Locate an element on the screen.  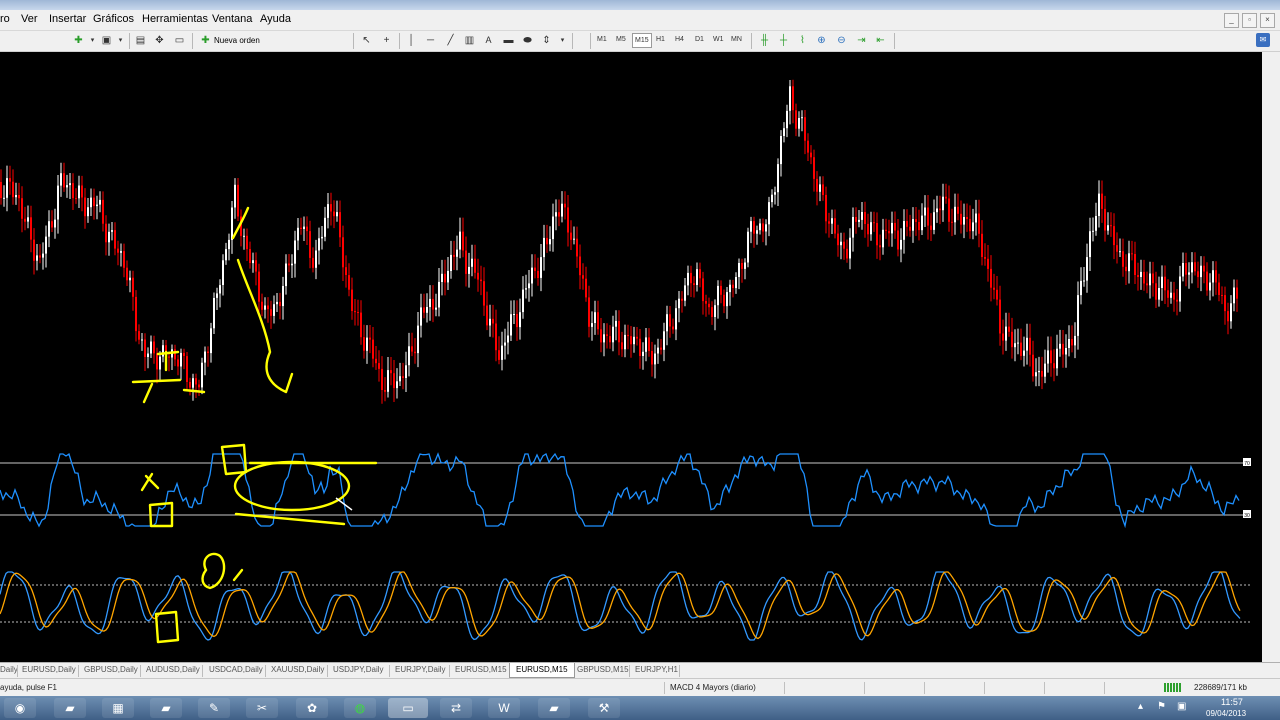
shapes-icon: ⬬ is located at coordinates (527, 40).